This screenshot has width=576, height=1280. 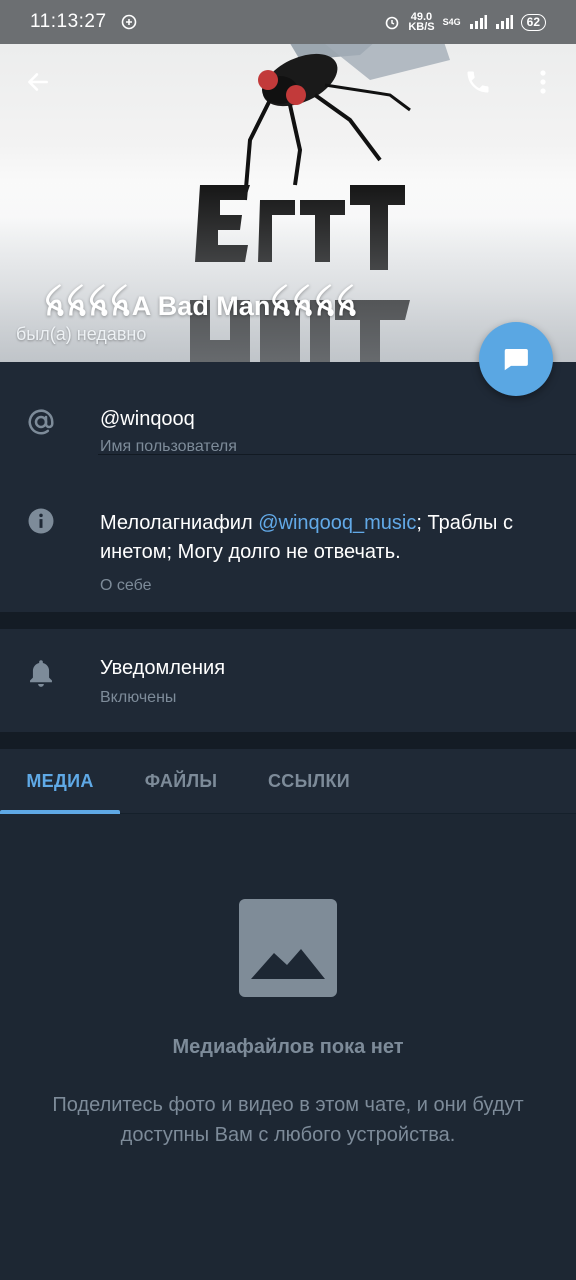 I want to click on username-value: @winqooq, so click(x=147, y=419).